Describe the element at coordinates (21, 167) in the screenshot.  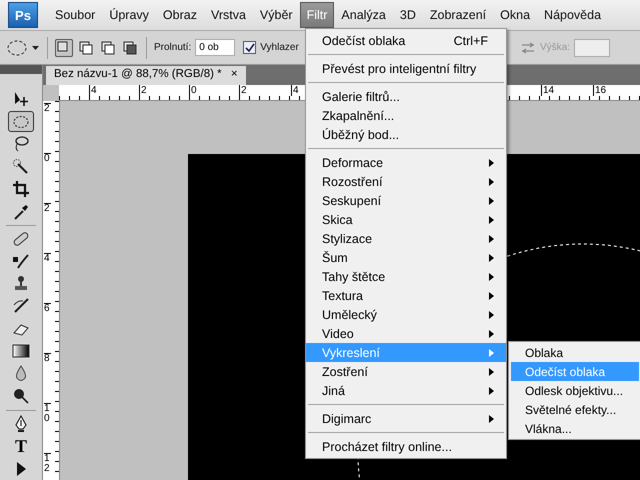
I see `wand-icon` at that location.